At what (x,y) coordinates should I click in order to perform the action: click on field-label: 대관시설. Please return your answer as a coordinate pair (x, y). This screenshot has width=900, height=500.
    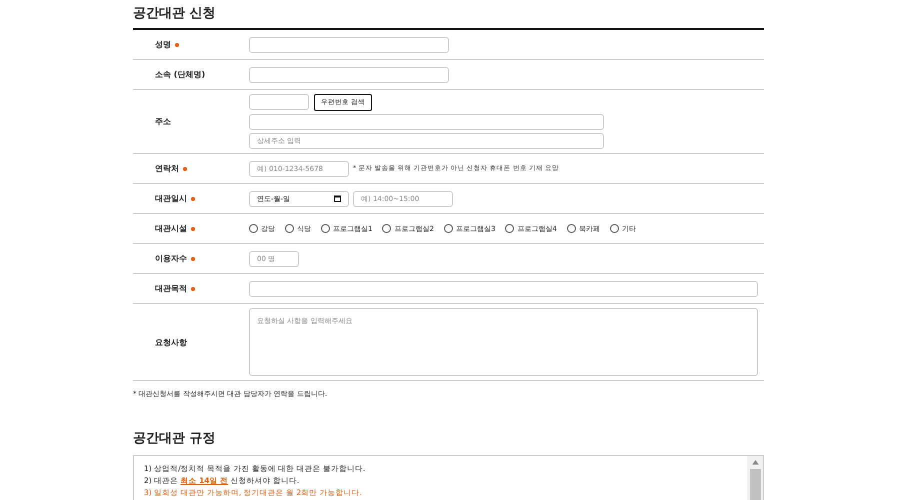
    Looking at the image, I should click on (171, 228).